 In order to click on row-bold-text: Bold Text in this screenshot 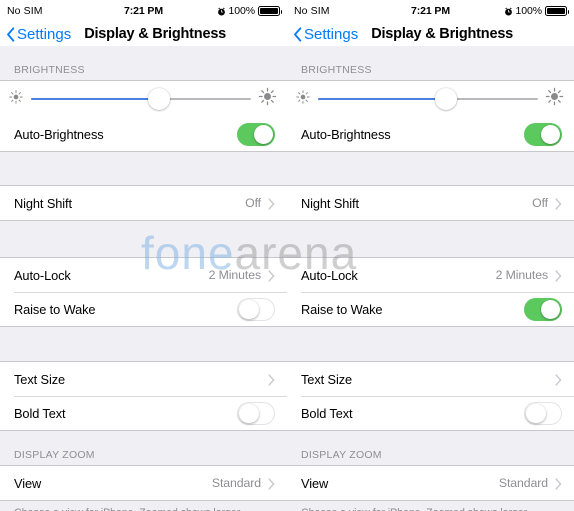, I will do `click(430, 413)`.